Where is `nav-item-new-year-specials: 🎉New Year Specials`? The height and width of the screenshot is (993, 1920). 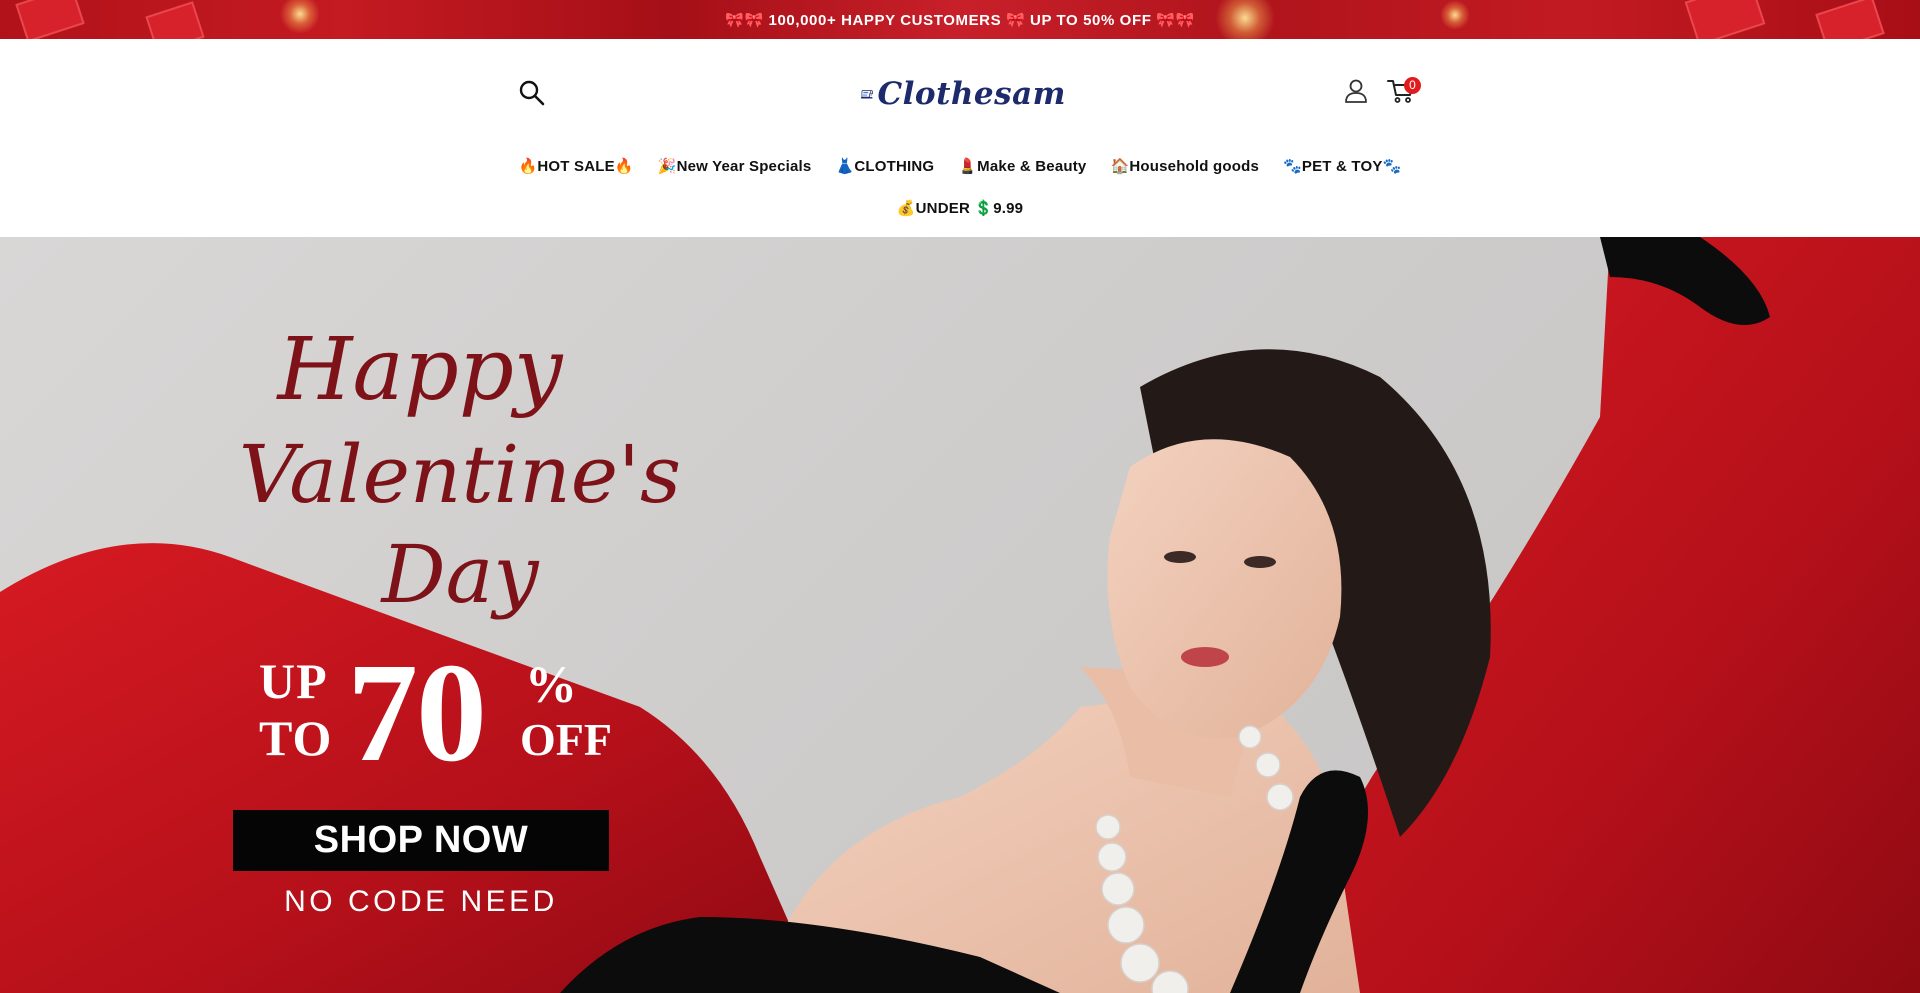 nav-item-new-year-specials: 🎉New Year Specials is located at coordinates (735, 166).